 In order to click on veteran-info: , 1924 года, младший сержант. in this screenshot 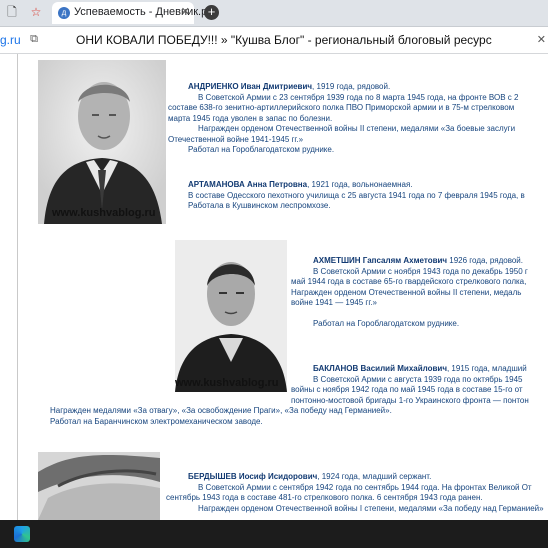, I will do `click(374, 476)`.